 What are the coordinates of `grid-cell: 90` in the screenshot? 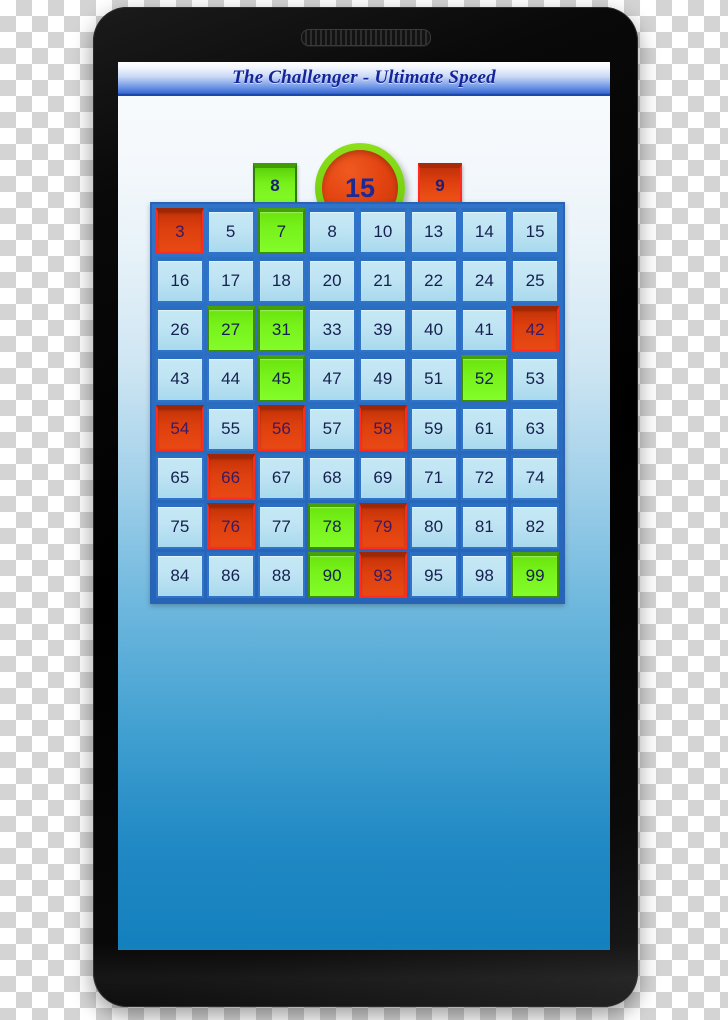 It's located at (332, 574).